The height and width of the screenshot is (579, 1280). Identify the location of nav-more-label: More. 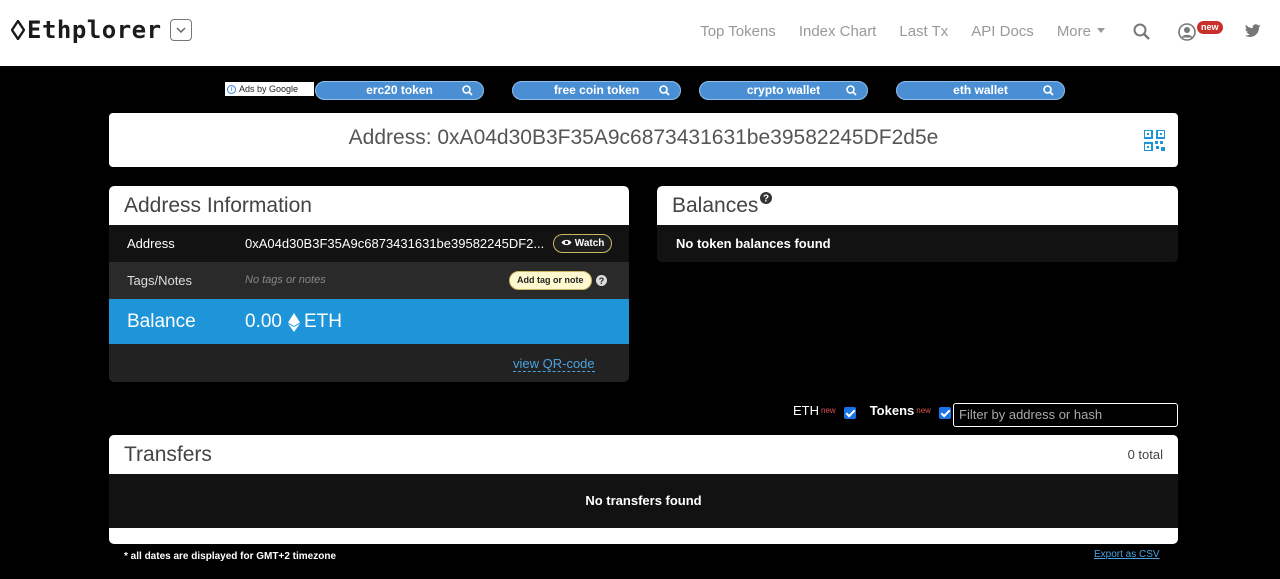
(1073, 31).